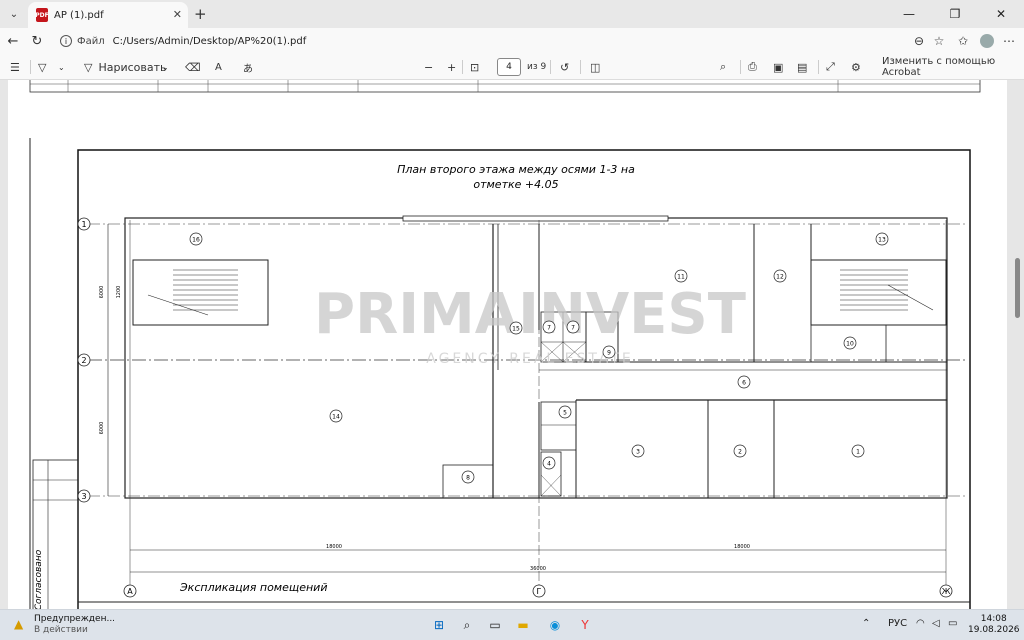 Image resolution: width=1024 pixels, height=640 pixels. What do you see at coordinates (15, 67) in the screenshot?
I see `contents-icon: ☰` at bounding box center [15, 67].